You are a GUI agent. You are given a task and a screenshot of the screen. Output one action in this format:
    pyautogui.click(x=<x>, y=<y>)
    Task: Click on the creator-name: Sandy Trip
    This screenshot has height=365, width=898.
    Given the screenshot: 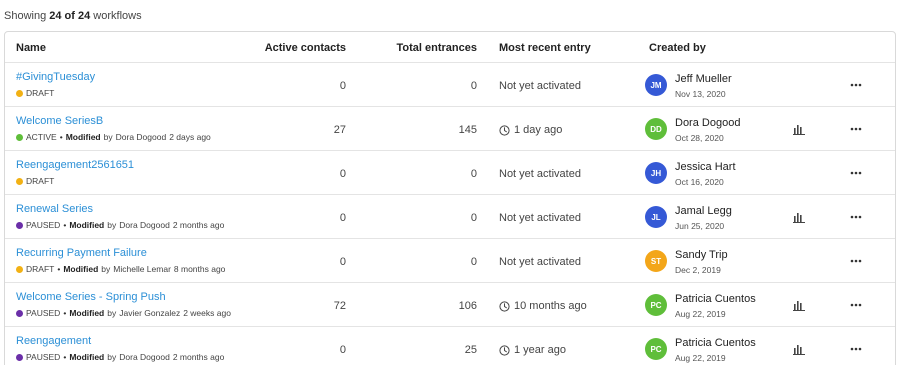 What is the action you would take?
    pyautogui.click(x=701, y=255)
    